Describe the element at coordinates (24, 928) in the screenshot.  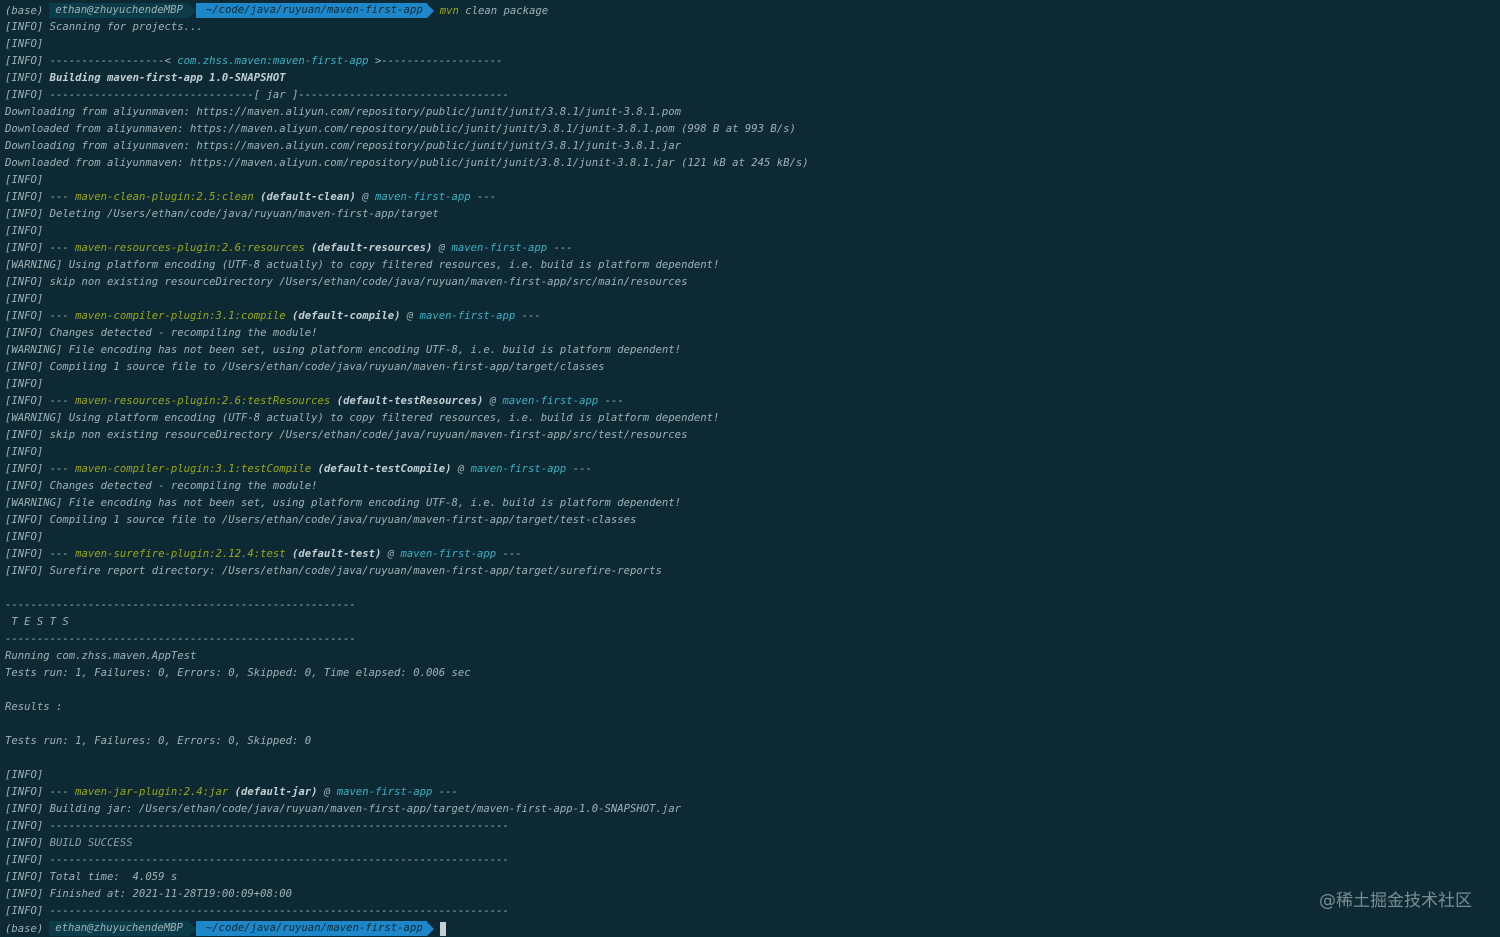
I see `conda-env-label: (base)` at that location.